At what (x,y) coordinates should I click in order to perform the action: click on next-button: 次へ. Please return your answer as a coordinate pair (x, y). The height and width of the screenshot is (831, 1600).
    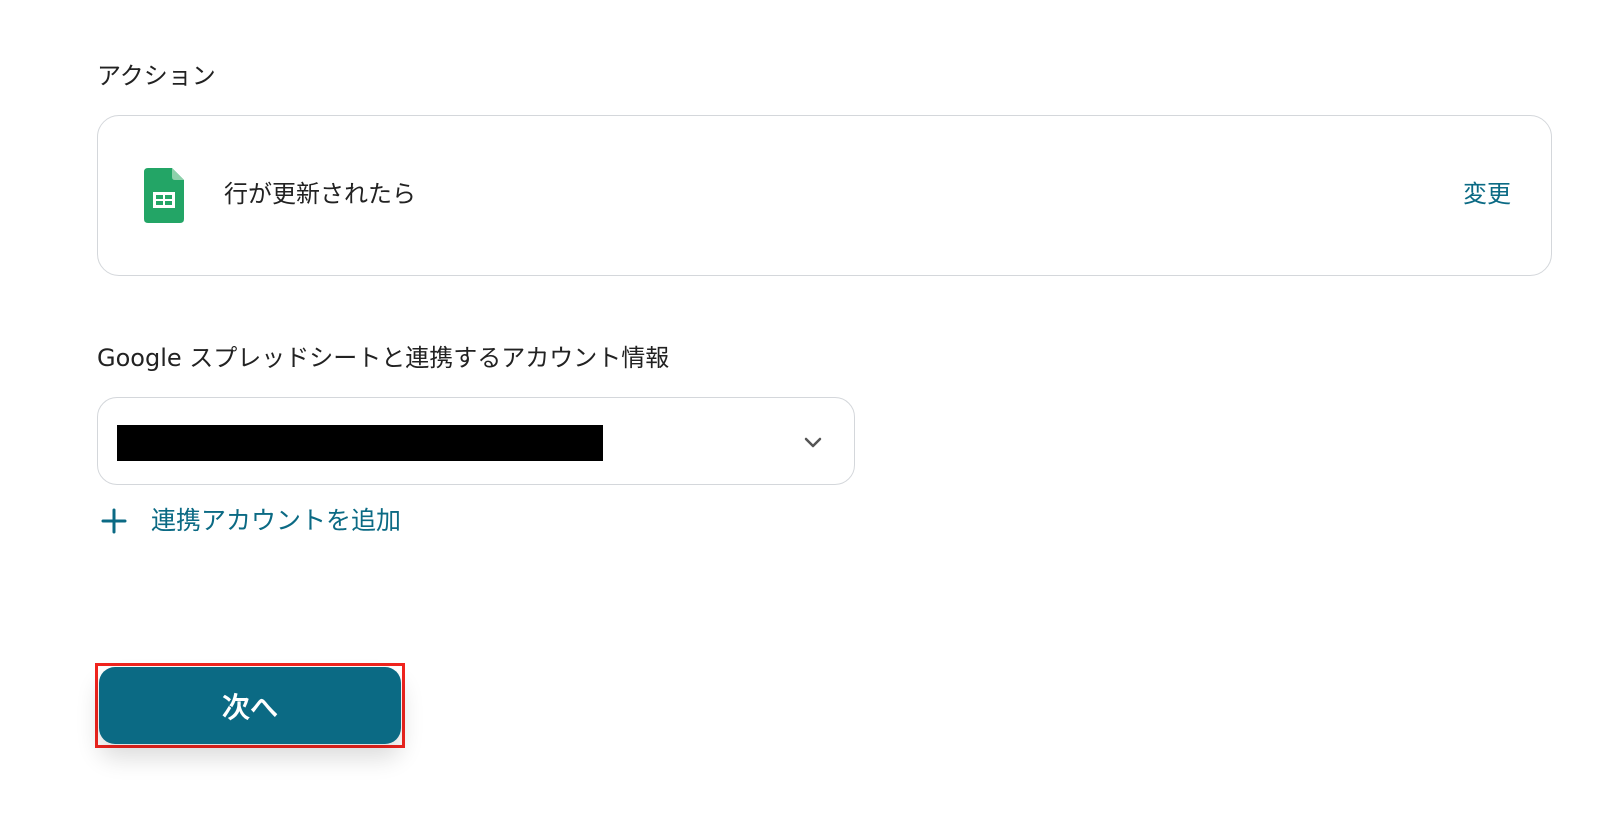
    Looking at the image, I should click on (250, 705).